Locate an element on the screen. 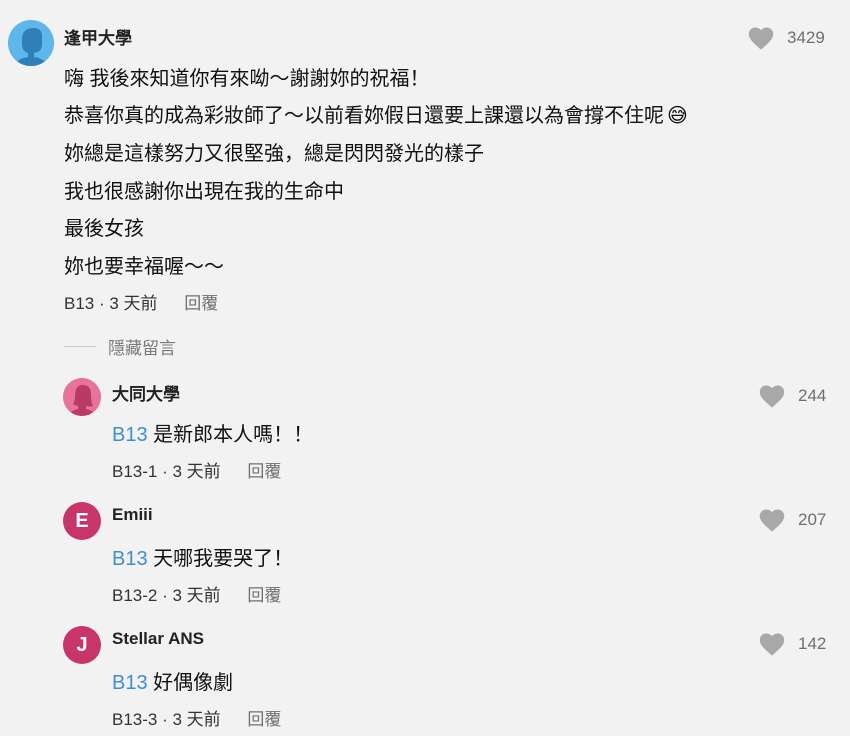 The width and height of the screenshot is (850, 736). reply-text-content: 是新郎本人嗎！！ is located at coordinates (233, 435).